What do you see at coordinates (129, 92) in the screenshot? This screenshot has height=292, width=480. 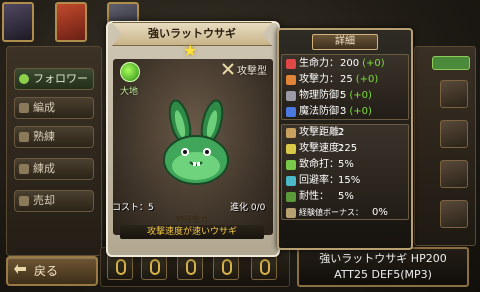 I see `element-label: 大地` at bounding box center [129, 92].